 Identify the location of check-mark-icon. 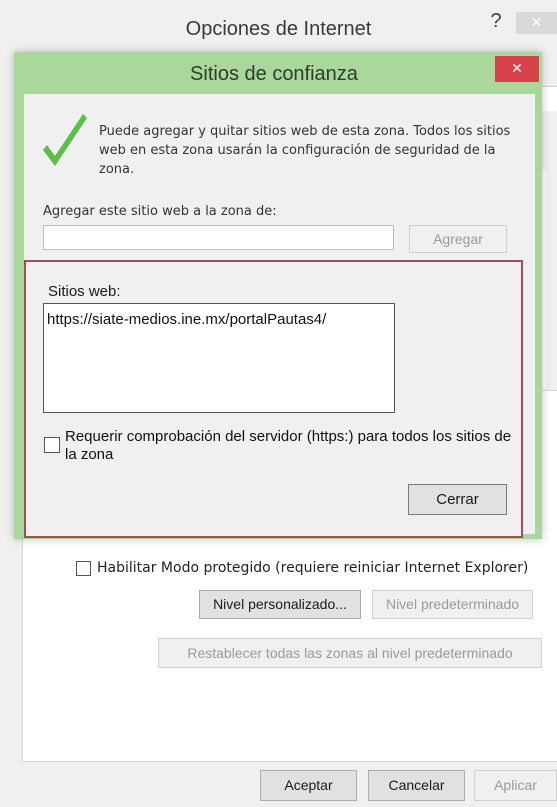
(65, 140).